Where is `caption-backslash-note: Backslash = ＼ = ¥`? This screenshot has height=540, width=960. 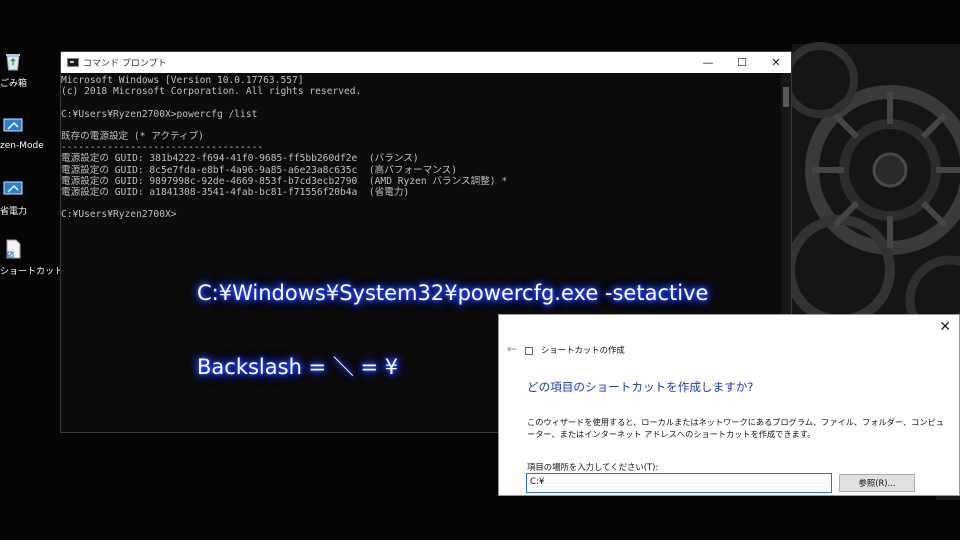 caption-backslash-note: Backslash = ＼ = ¥ is located at coordinates (298, 367).